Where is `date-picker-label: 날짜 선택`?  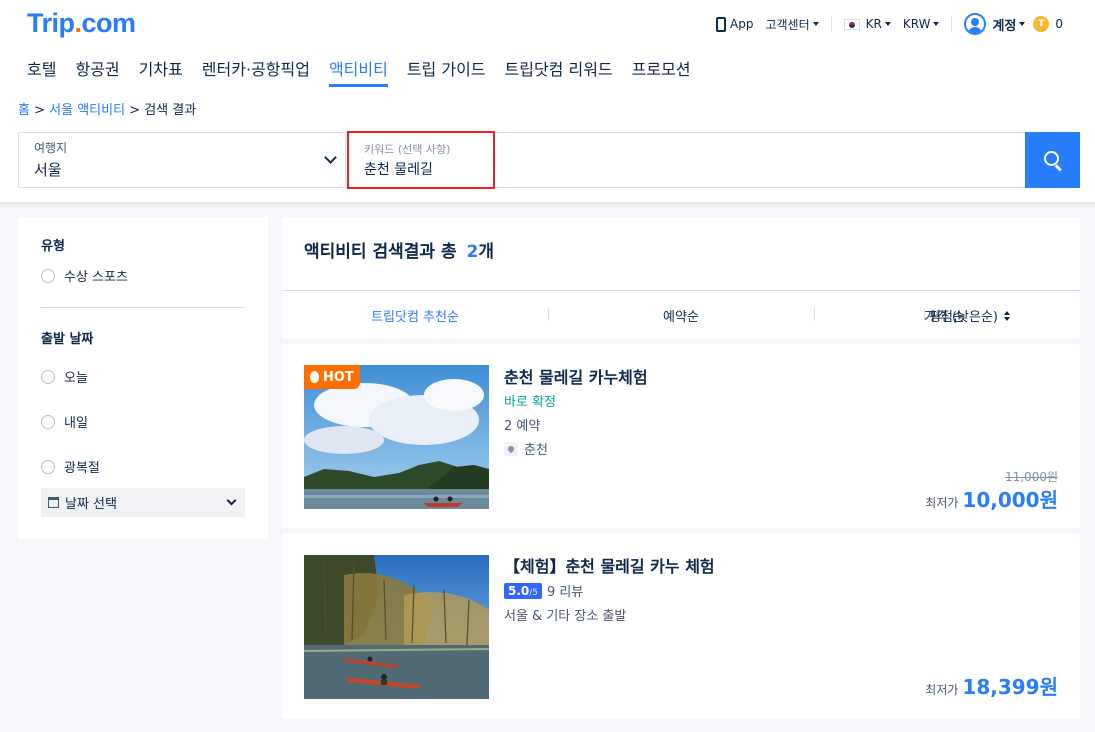 date-picker-label: 날짜 선택 is located at coordinates (91, 504).